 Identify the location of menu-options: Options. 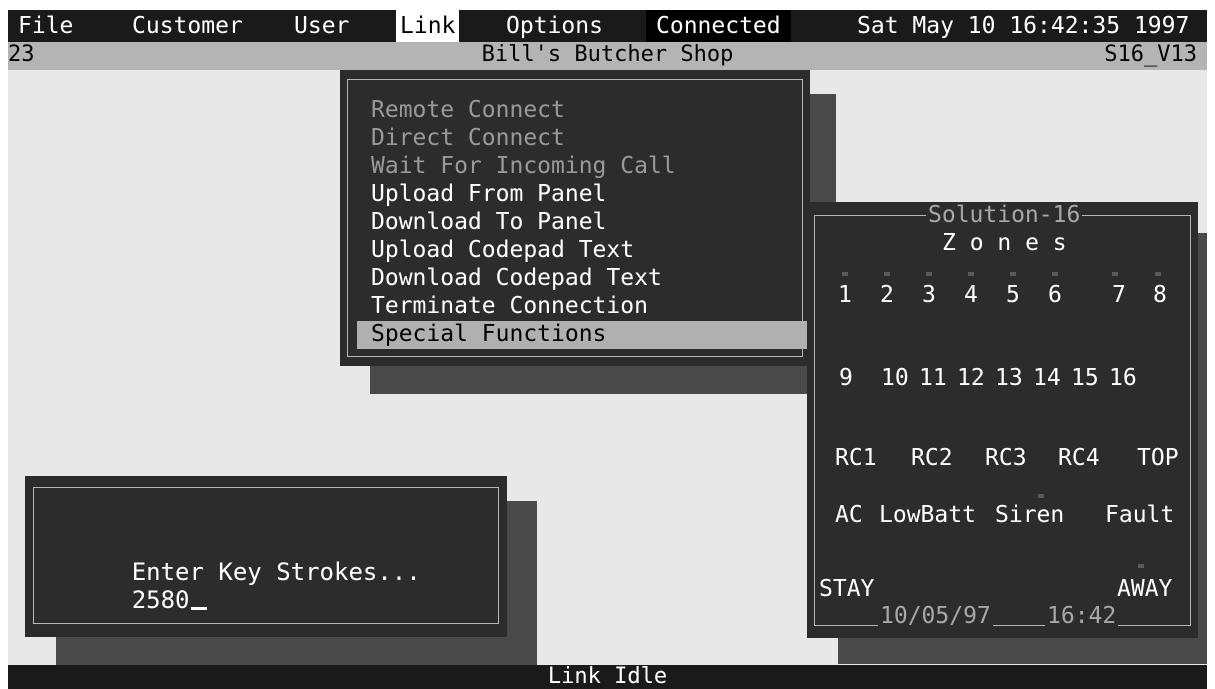
(554, 26).